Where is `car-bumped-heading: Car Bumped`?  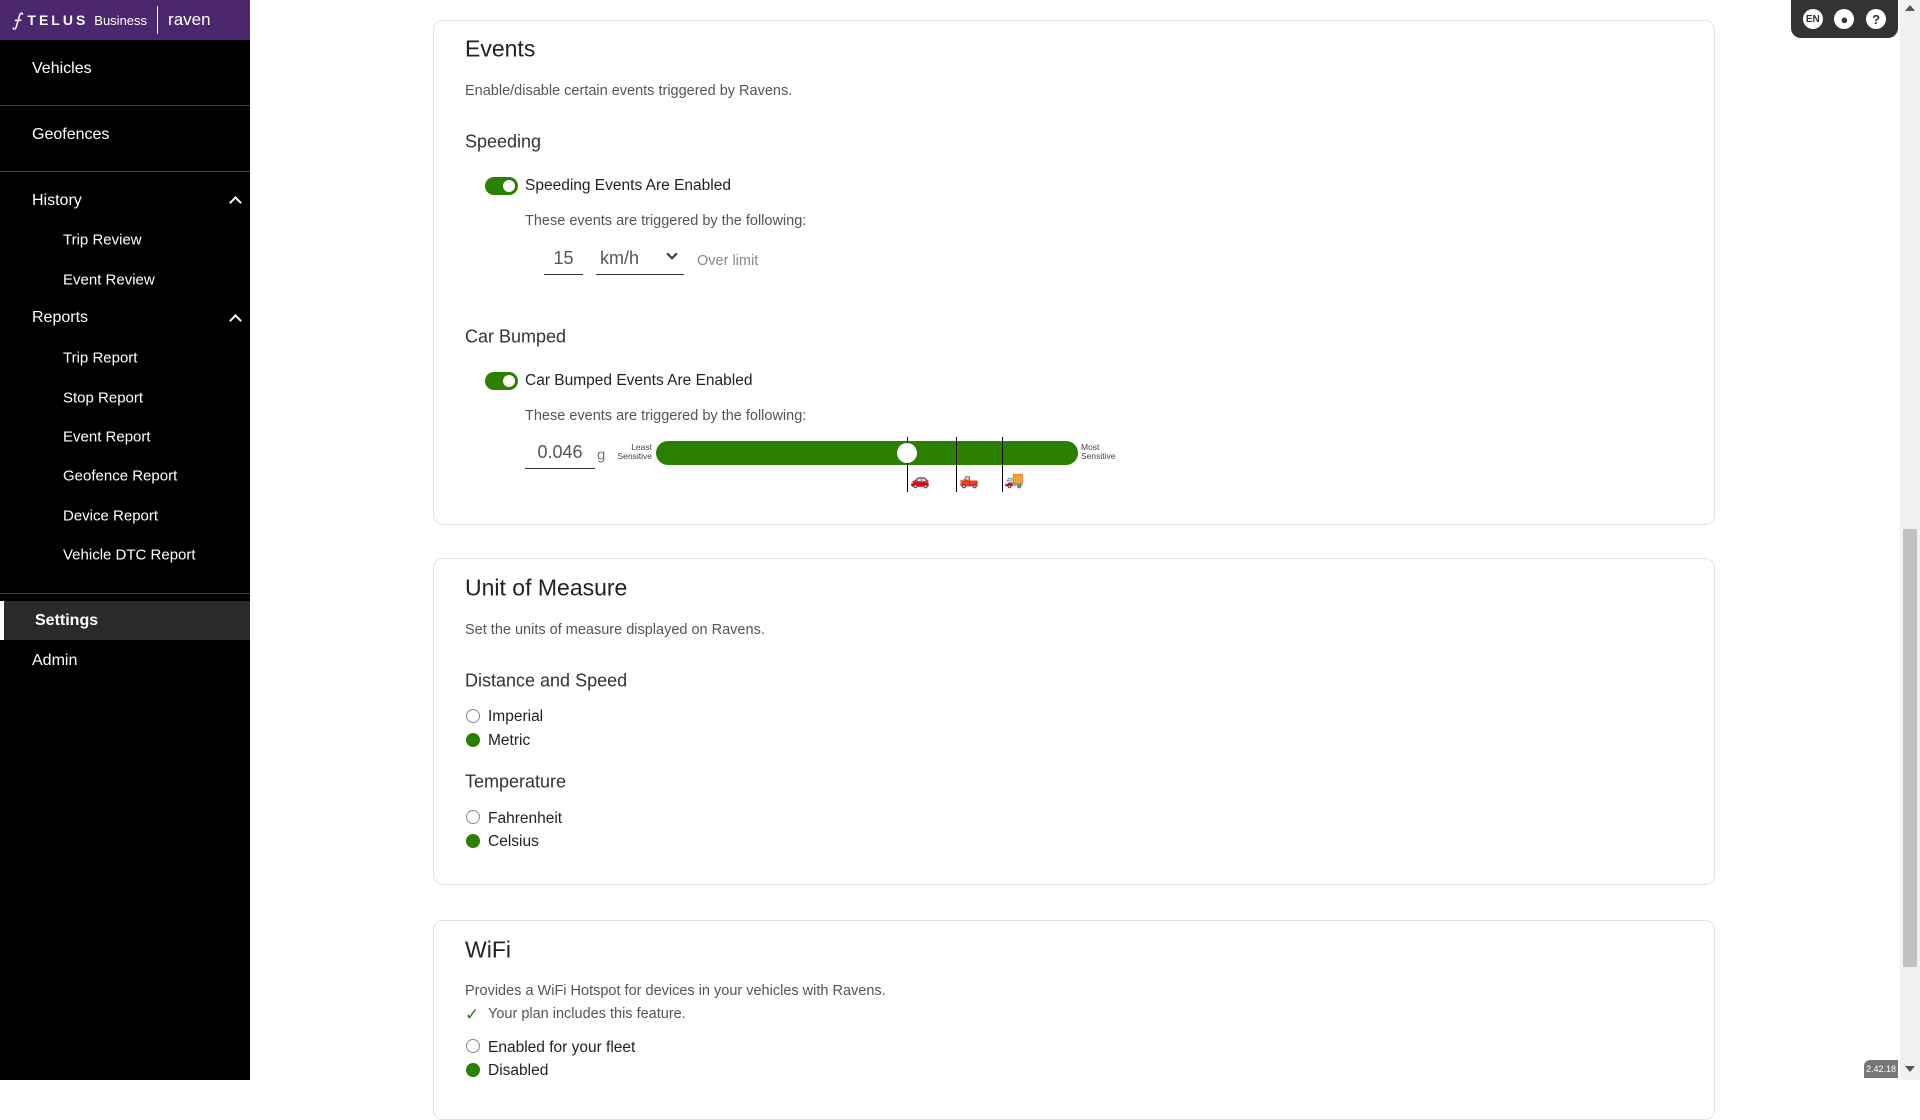 car-bumped-heading: Car Bumped is located at coordinates (516, 336).